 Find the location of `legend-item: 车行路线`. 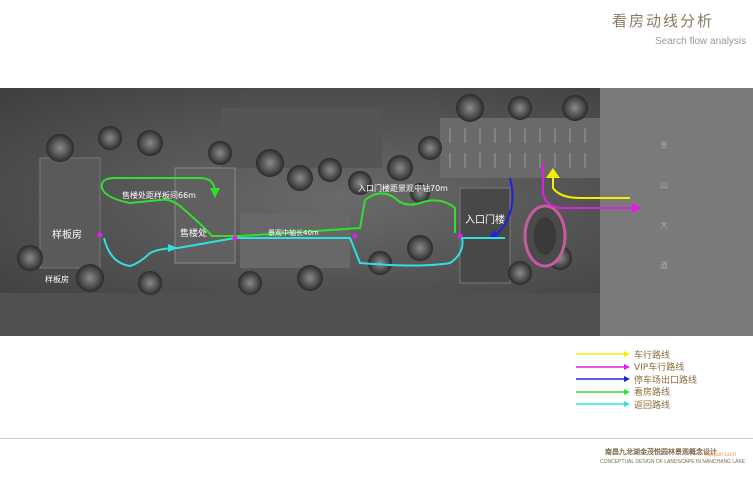

legend-item: 车行路线 is located at coordinates (661, 354).